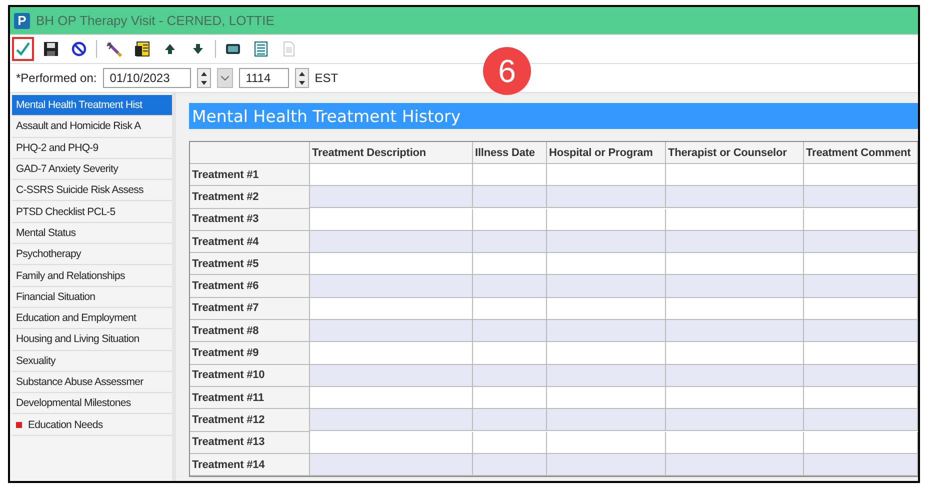  Describe the element at coordinates (146, 78) in the screenshot. I see `date-field: 01/10/2023` at that location.